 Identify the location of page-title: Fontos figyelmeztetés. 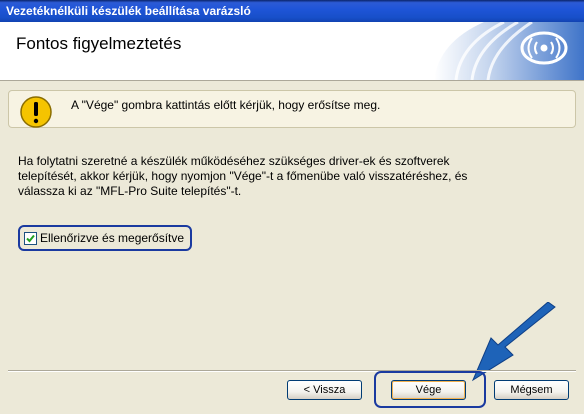
(99, 43).